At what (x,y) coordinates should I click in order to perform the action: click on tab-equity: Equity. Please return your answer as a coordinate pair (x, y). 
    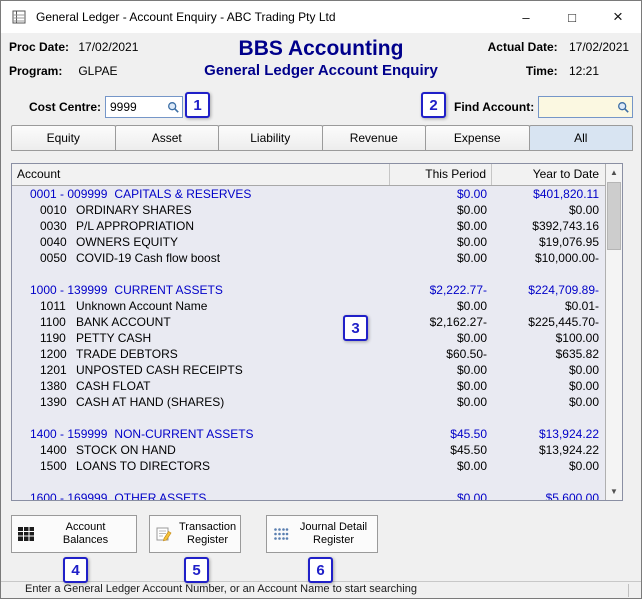
    Looking at the image, I should click on (63, 138).